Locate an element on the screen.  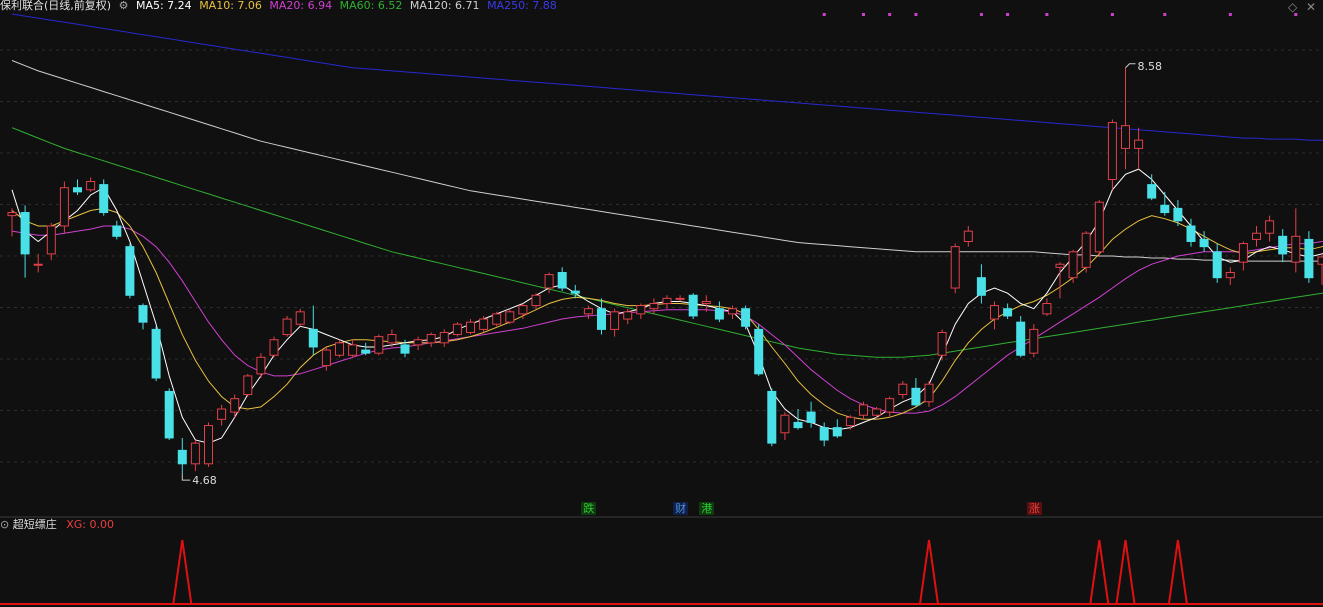
stock-name: 保利联合(日线,前复权) is located at coordinates (55, 6).